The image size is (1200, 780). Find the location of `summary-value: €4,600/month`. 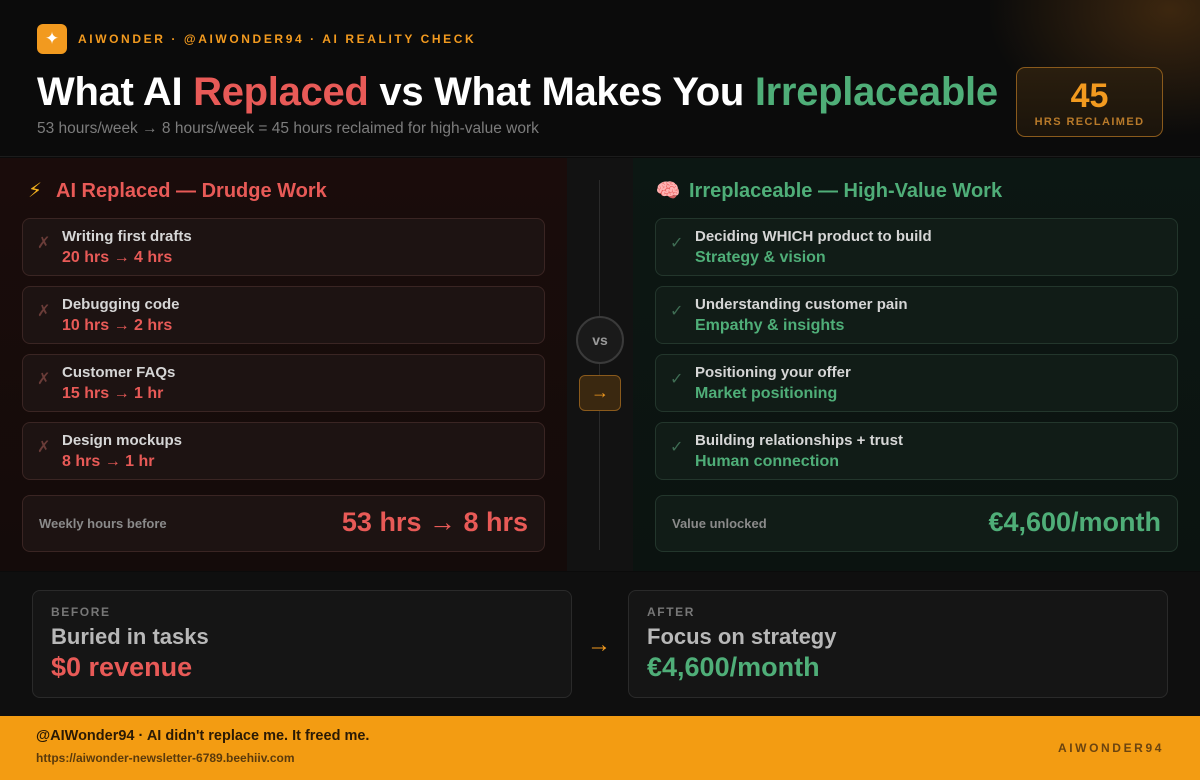

summary-value: €4,600/month is located at coordinates (1074, 522).